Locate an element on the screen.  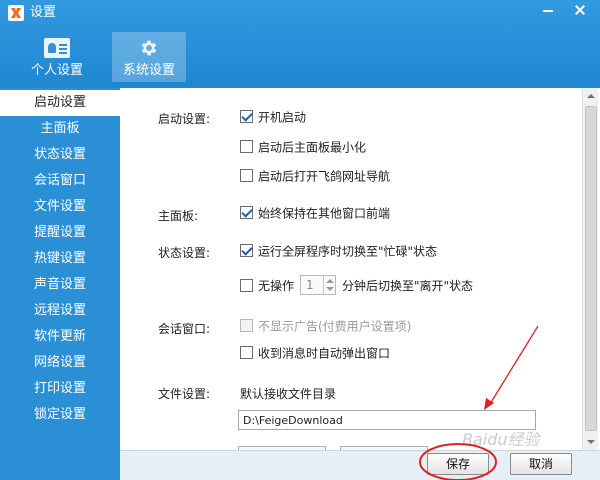
option-auto-start: 开机启动 is located at coordinates (273, 118).